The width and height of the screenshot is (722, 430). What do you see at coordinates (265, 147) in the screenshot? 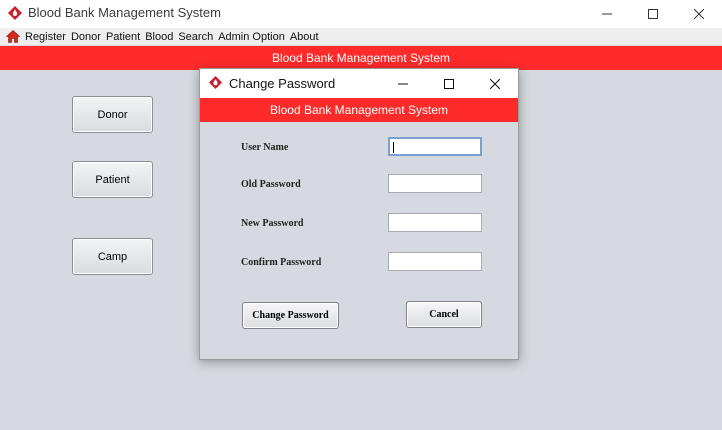
I see `user-name-label: User Name` at bounding box center [265, 147].